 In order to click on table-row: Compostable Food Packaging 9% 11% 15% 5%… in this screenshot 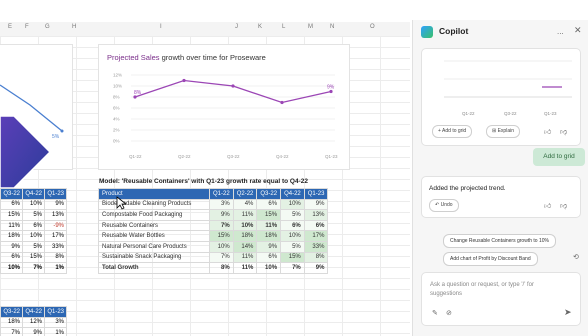, I will do `click(213, 215)`.